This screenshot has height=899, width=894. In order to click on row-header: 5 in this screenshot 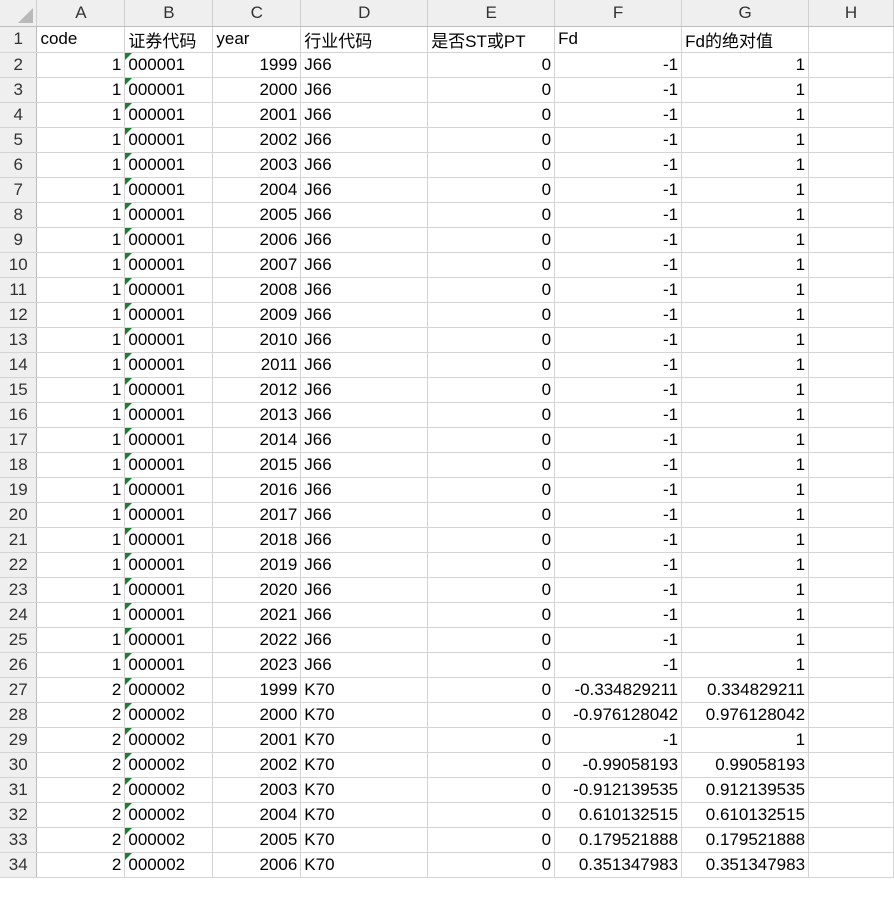, I will do `click(19, 140)`.